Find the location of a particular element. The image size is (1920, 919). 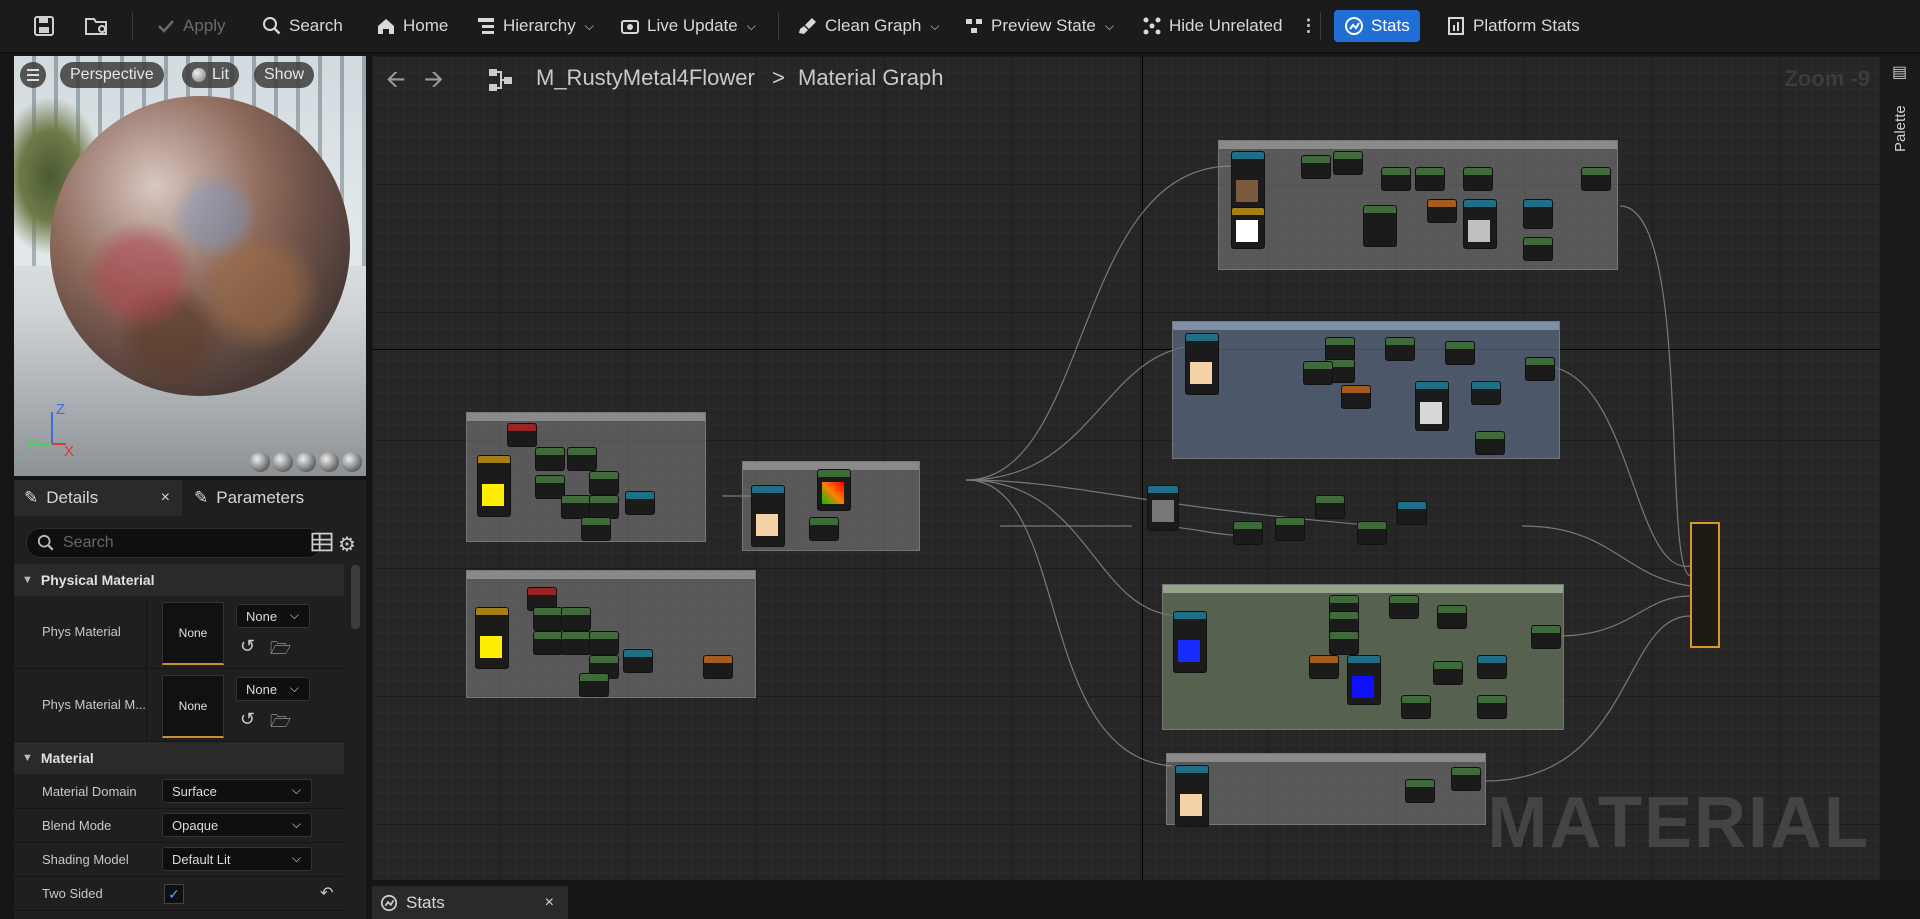

platform-stats-button: Platform Stats is located at coordinates (1513, 26).